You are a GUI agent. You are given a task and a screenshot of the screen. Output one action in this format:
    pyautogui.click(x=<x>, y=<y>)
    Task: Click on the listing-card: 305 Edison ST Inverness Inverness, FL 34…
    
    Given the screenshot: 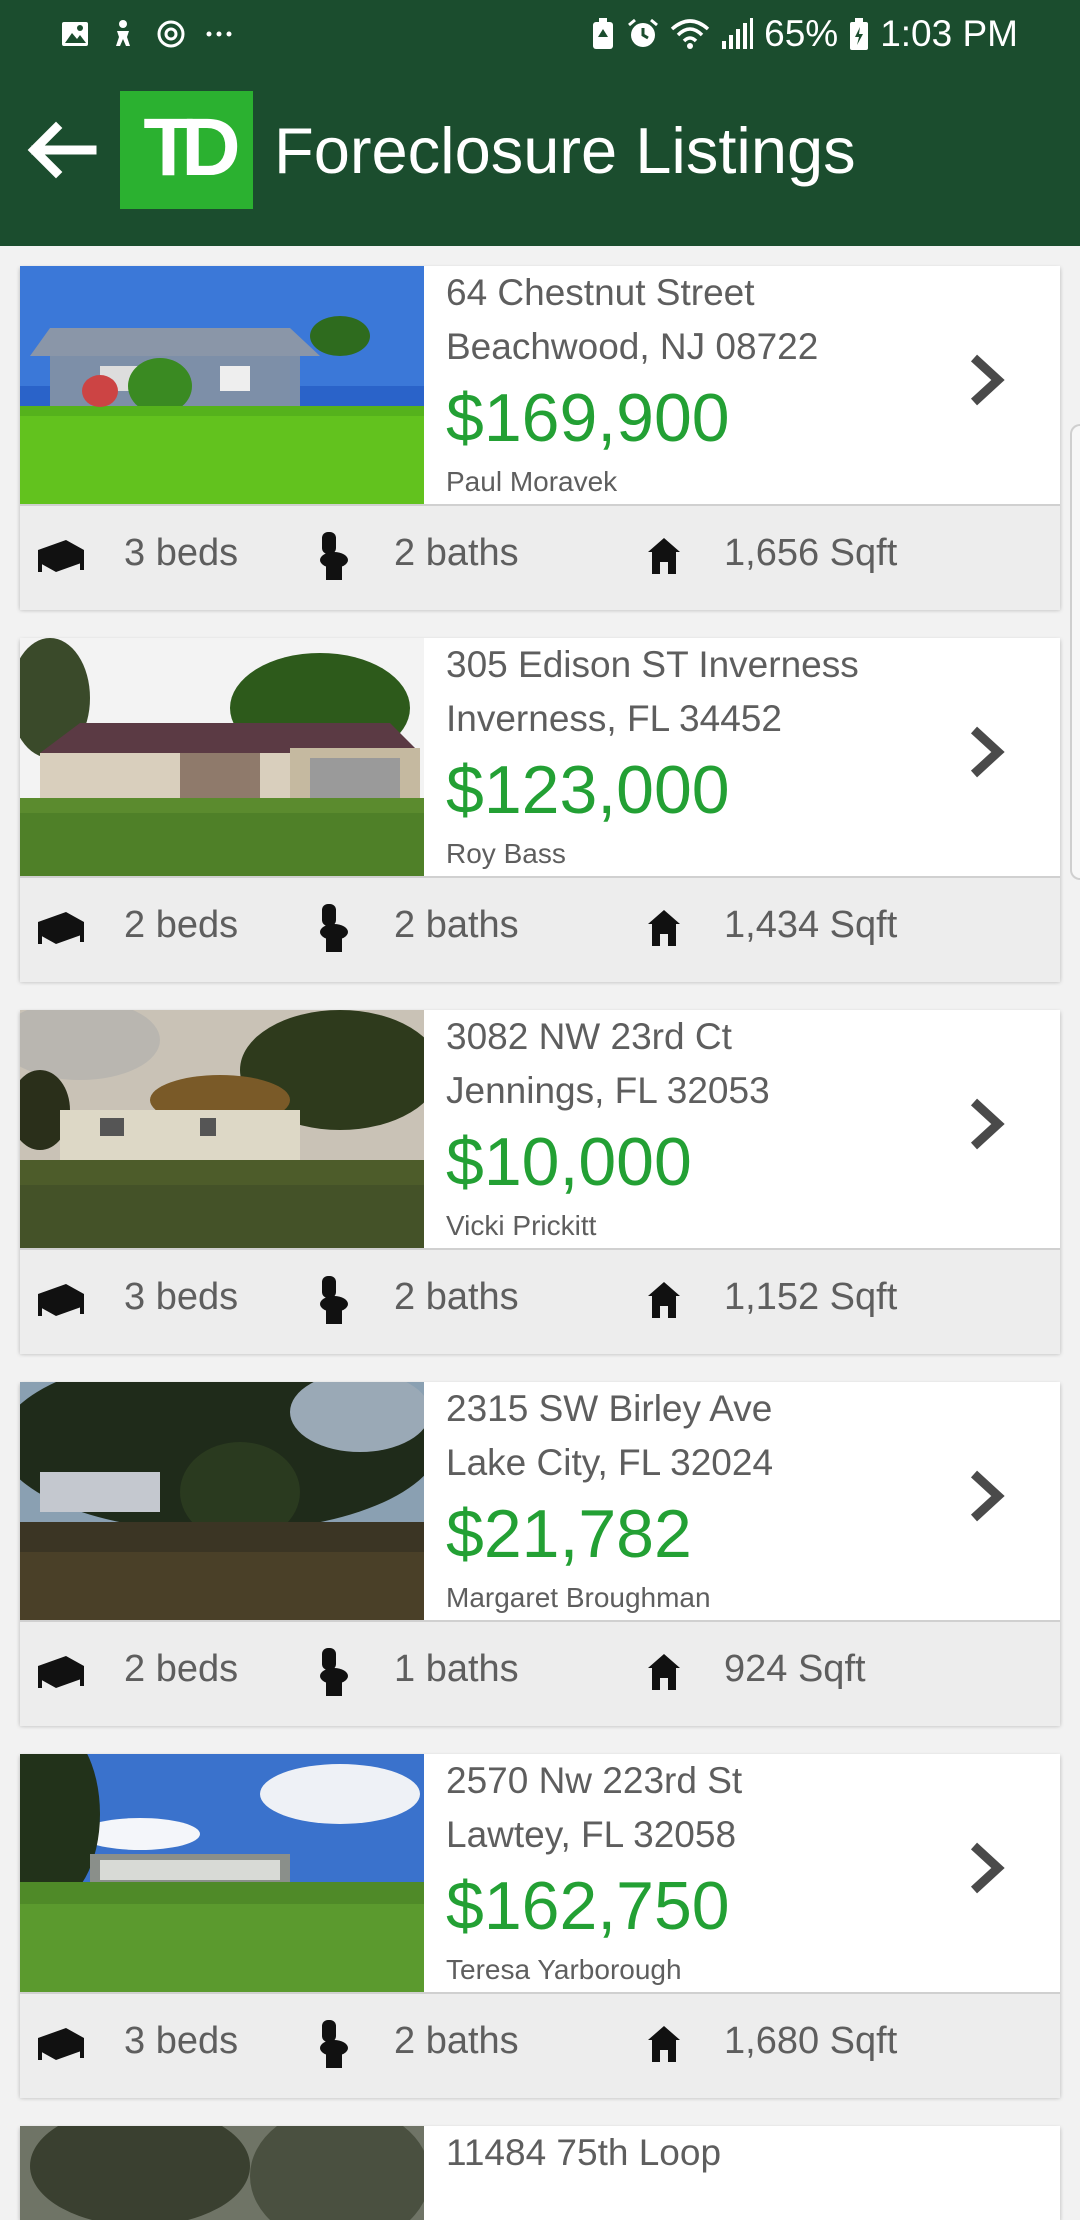 What is the action you would take?
    pyautogui.click(x=540, y=810)
    